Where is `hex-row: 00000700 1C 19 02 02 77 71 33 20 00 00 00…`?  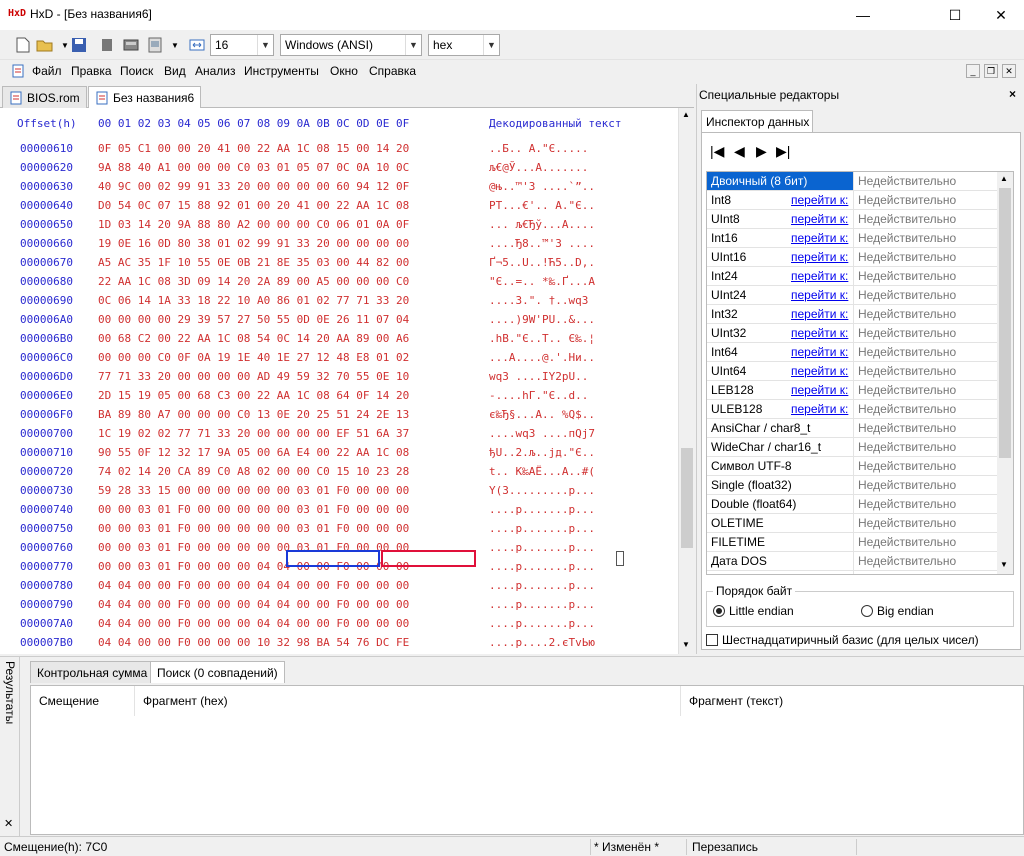
hex-row: 00000700 1C 19 02 02 77 71 33 20 00 00 00… is located at coordinates (339, 436).